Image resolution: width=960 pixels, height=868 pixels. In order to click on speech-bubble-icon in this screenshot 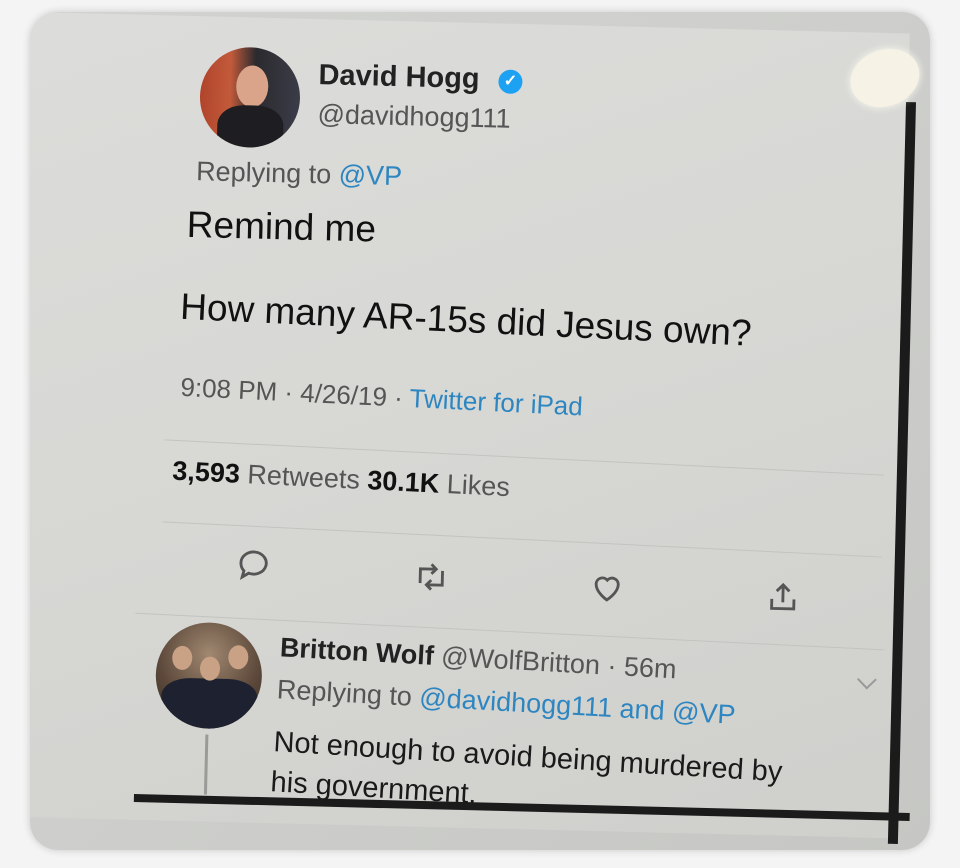, I will do `click(253, 565)`.